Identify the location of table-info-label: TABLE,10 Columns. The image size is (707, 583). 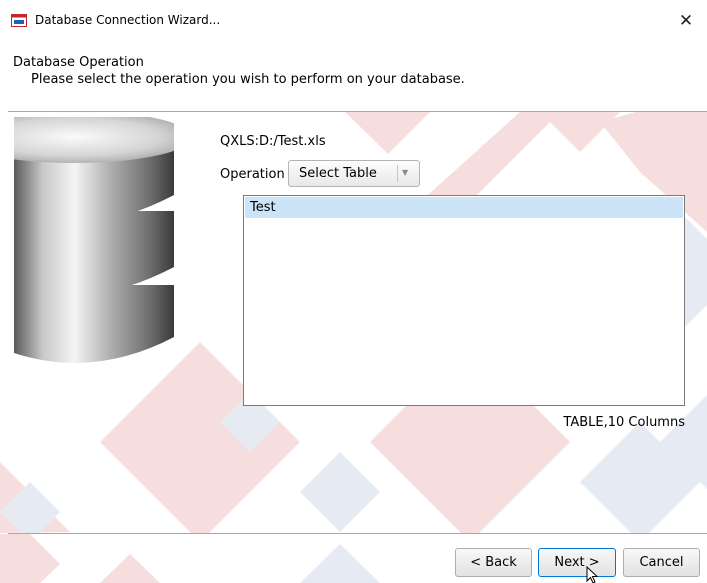
(624, 422).